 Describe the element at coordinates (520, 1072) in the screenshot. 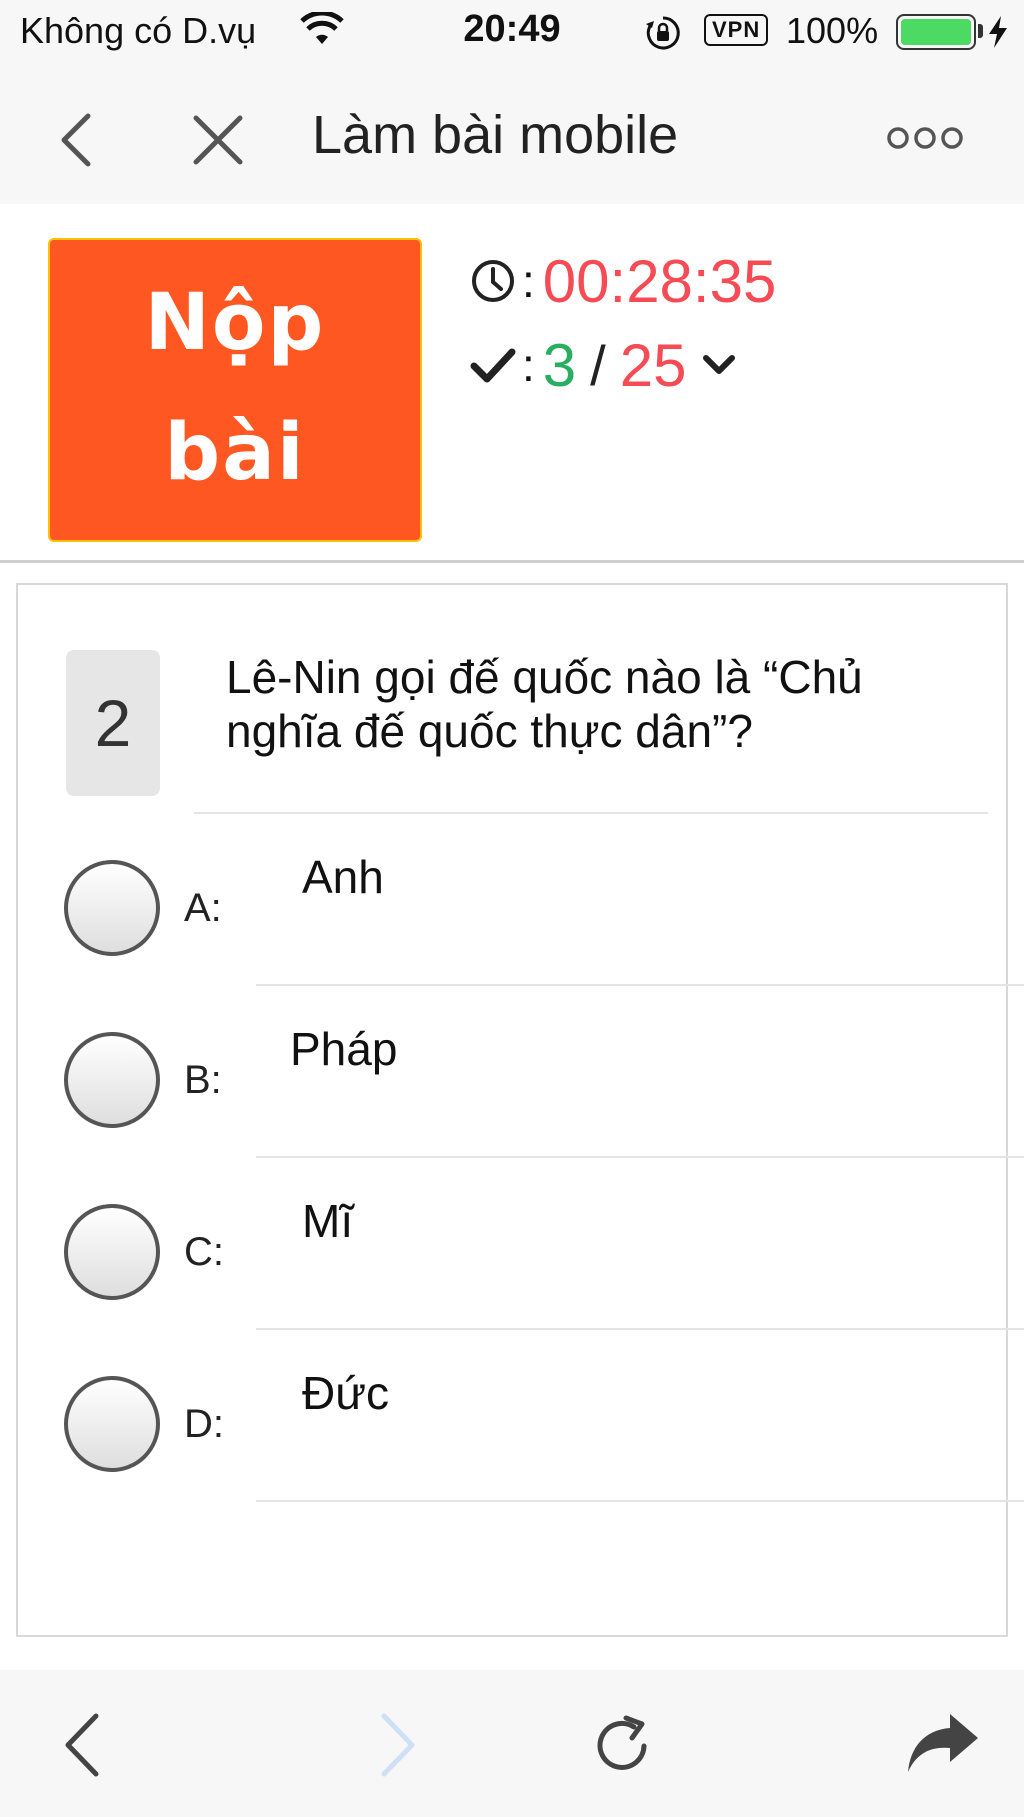

I see `option-b: B: Pháp` at that location.